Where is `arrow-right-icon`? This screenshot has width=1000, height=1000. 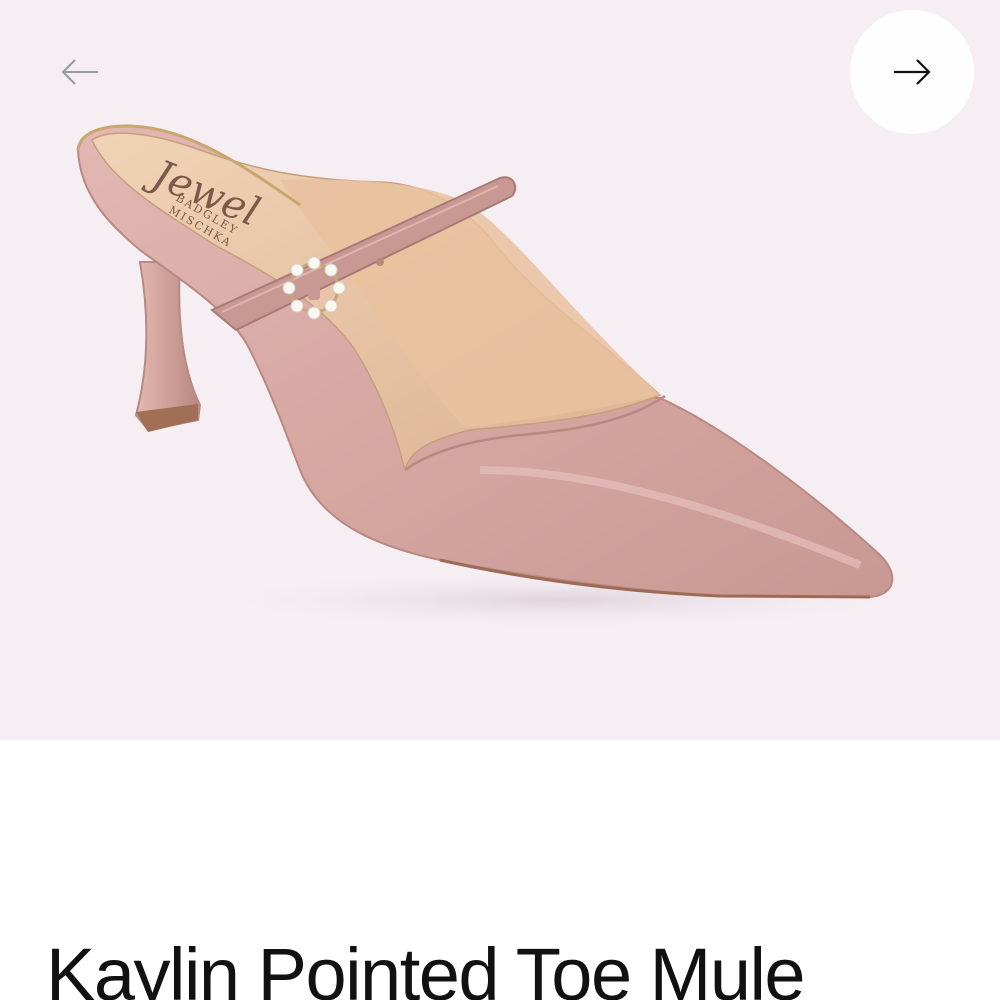
arrow-right-icon is located at coordinates (912, 72).